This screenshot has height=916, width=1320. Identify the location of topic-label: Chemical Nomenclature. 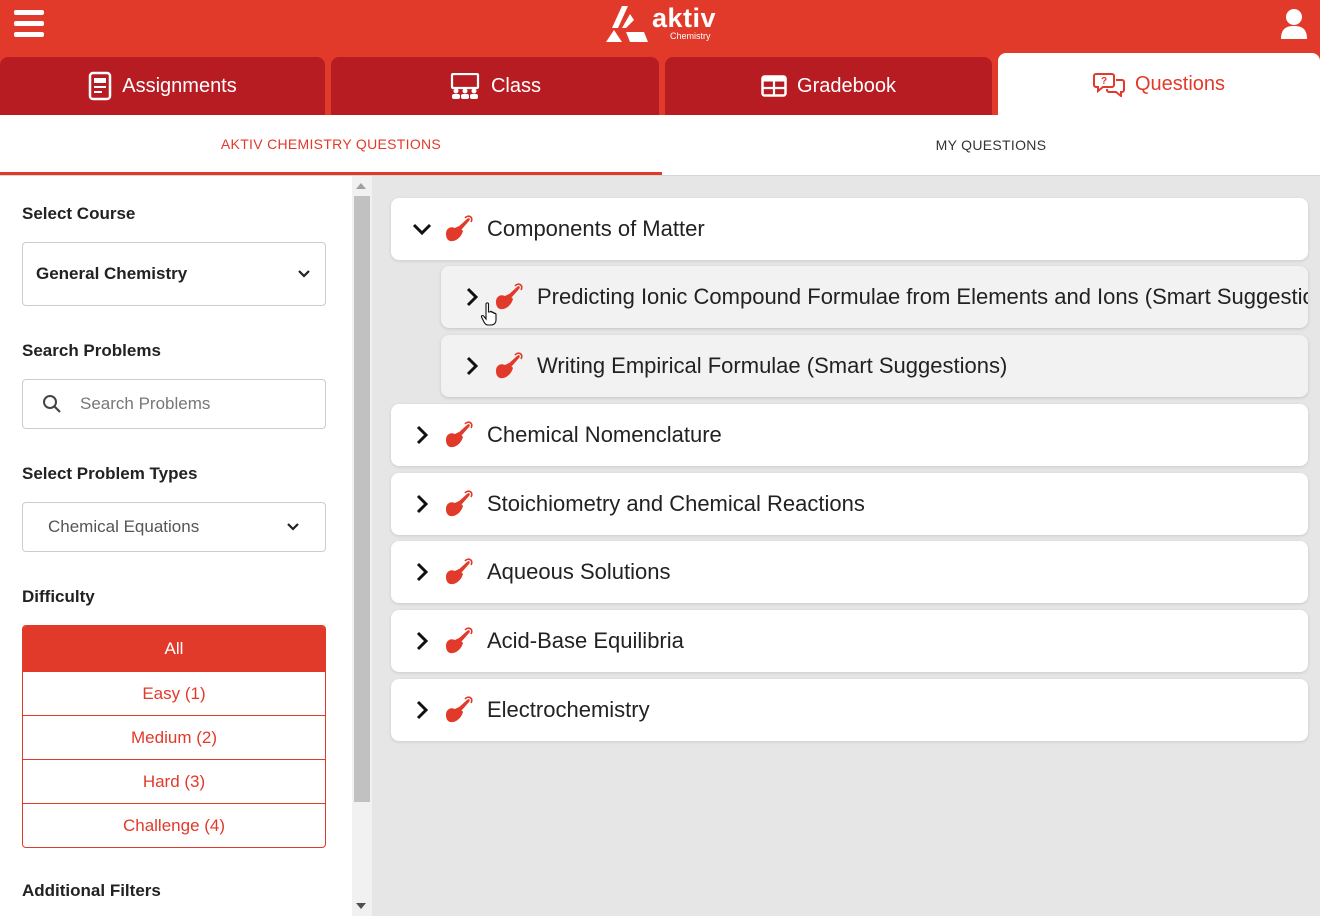
(604, 434).